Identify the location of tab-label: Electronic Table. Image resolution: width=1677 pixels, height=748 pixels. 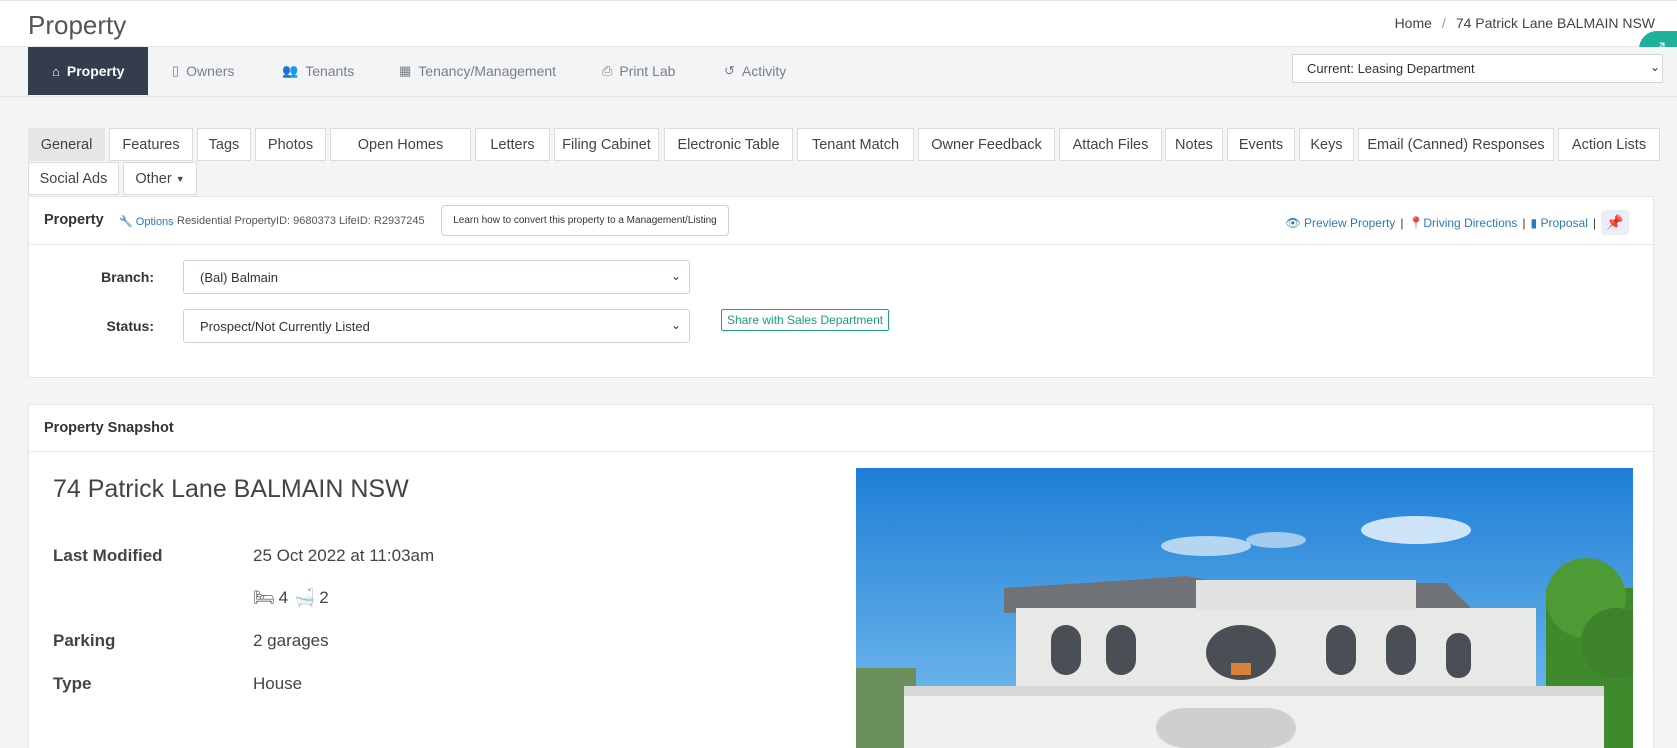
(728, 144).